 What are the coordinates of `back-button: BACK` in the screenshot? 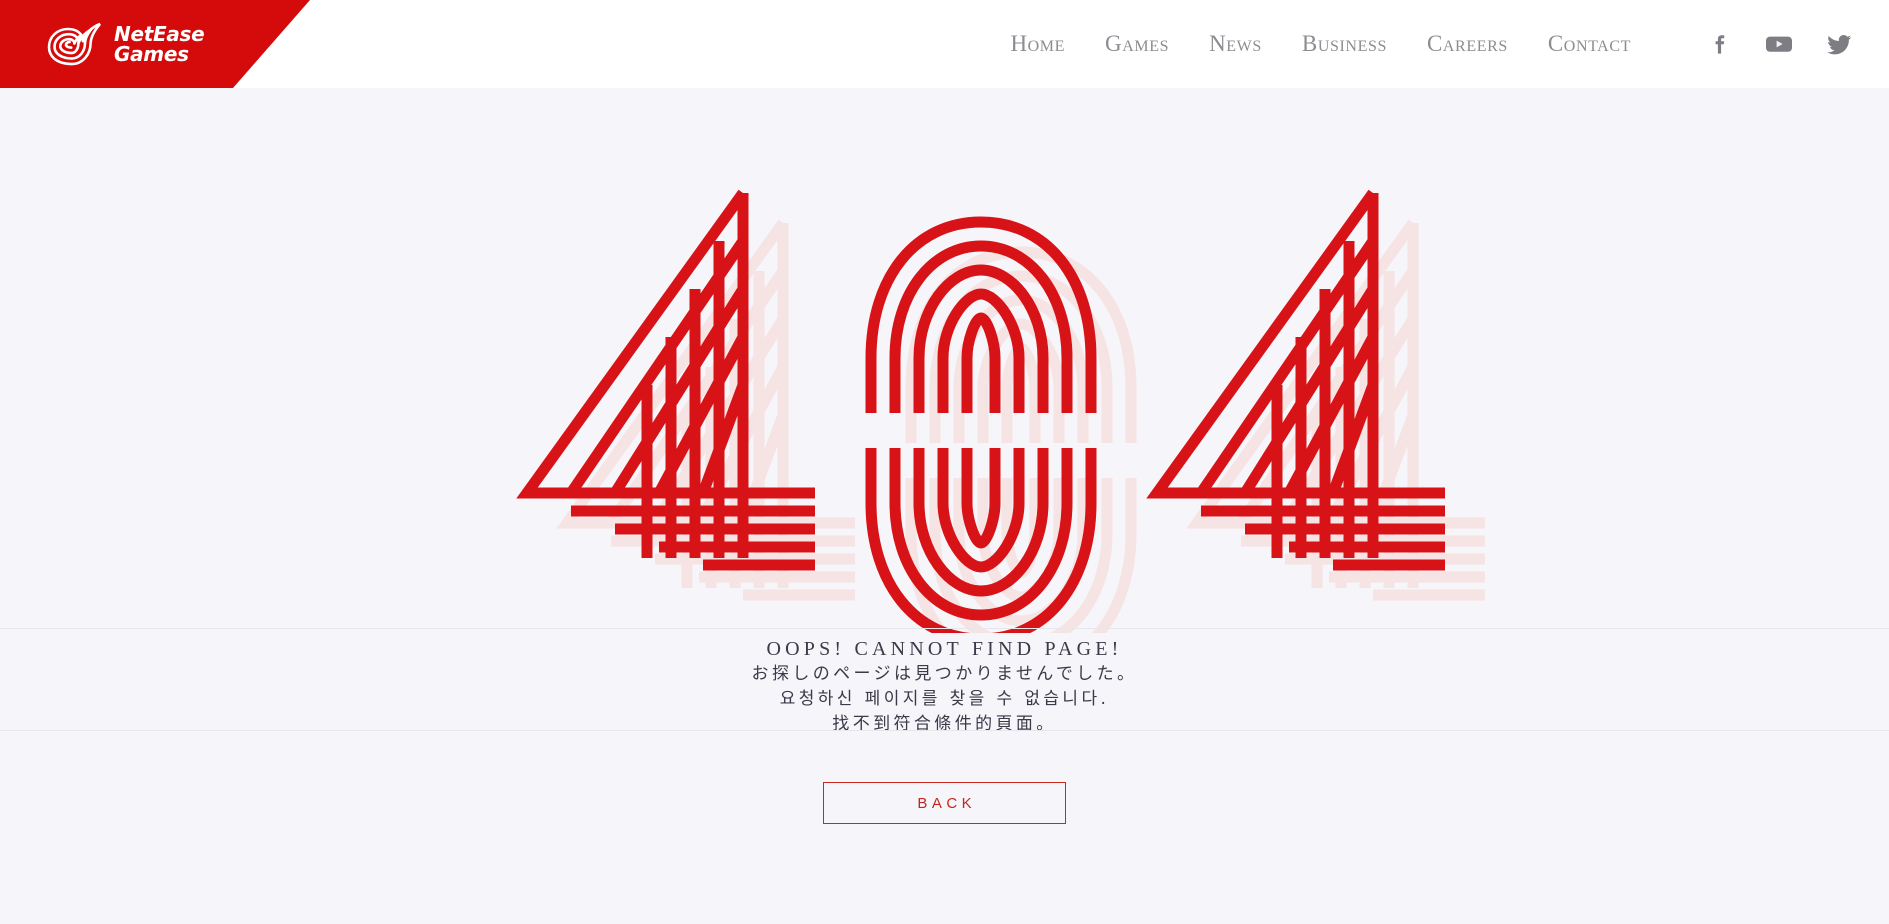 It's located at (944, 803).